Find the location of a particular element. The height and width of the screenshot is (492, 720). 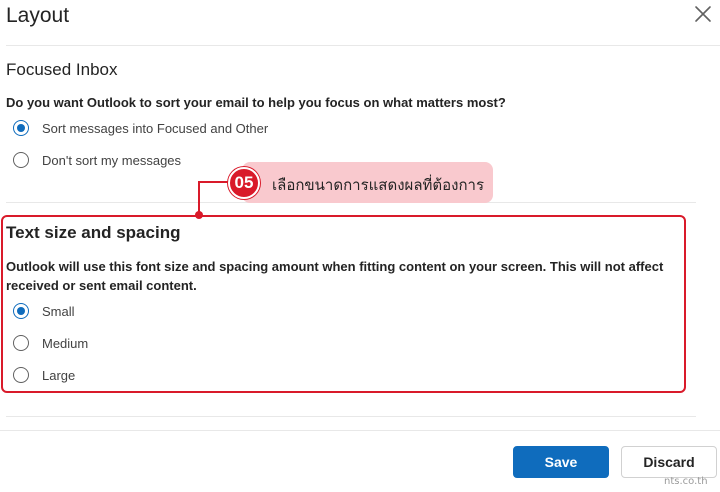

discard-button: Discard is located at coordinates (669, 462).